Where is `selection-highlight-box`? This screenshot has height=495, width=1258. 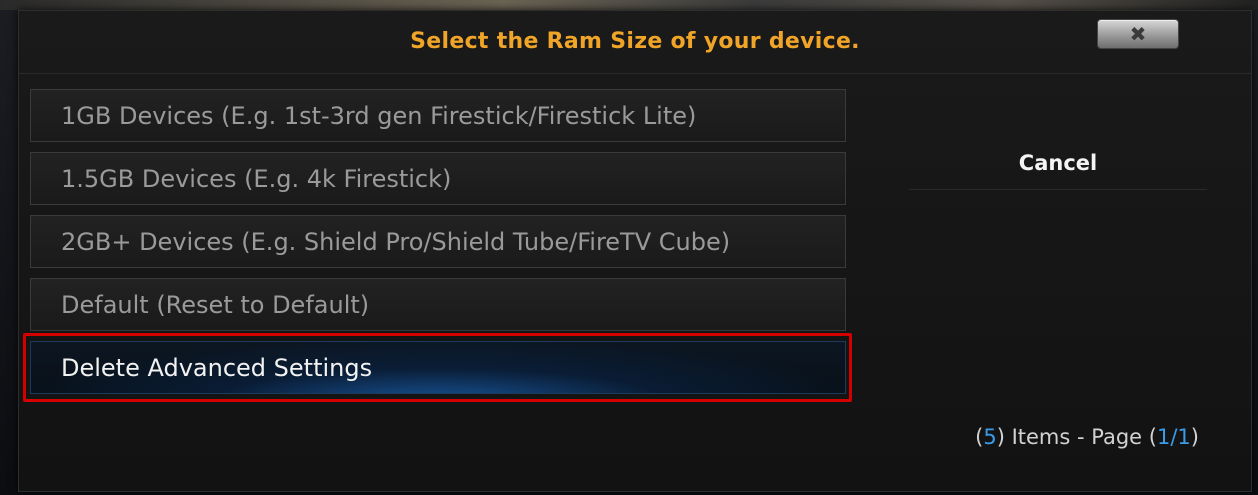
selection-highlight-box is located at coordinates (437, 367).